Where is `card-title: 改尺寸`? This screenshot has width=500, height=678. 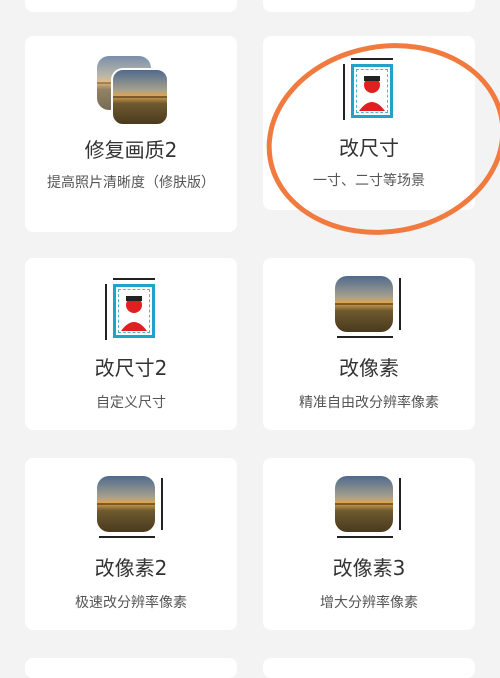
card-title: 改尺寸 is located at coordinates (369, 148).